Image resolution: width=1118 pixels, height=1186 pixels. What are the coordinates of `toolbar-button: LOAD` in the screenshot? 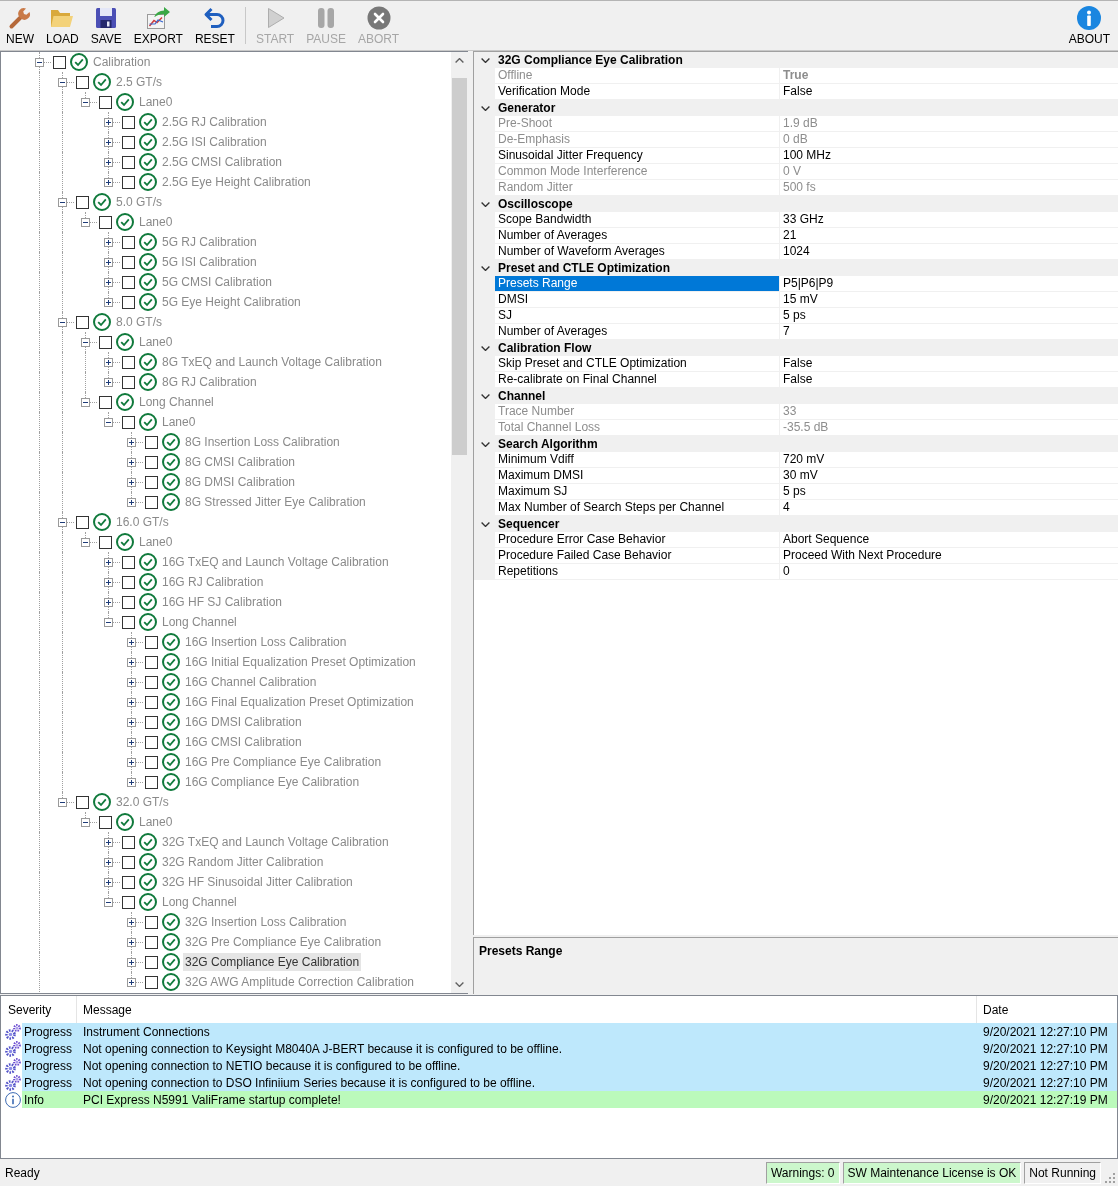 It's located at (62, 25).